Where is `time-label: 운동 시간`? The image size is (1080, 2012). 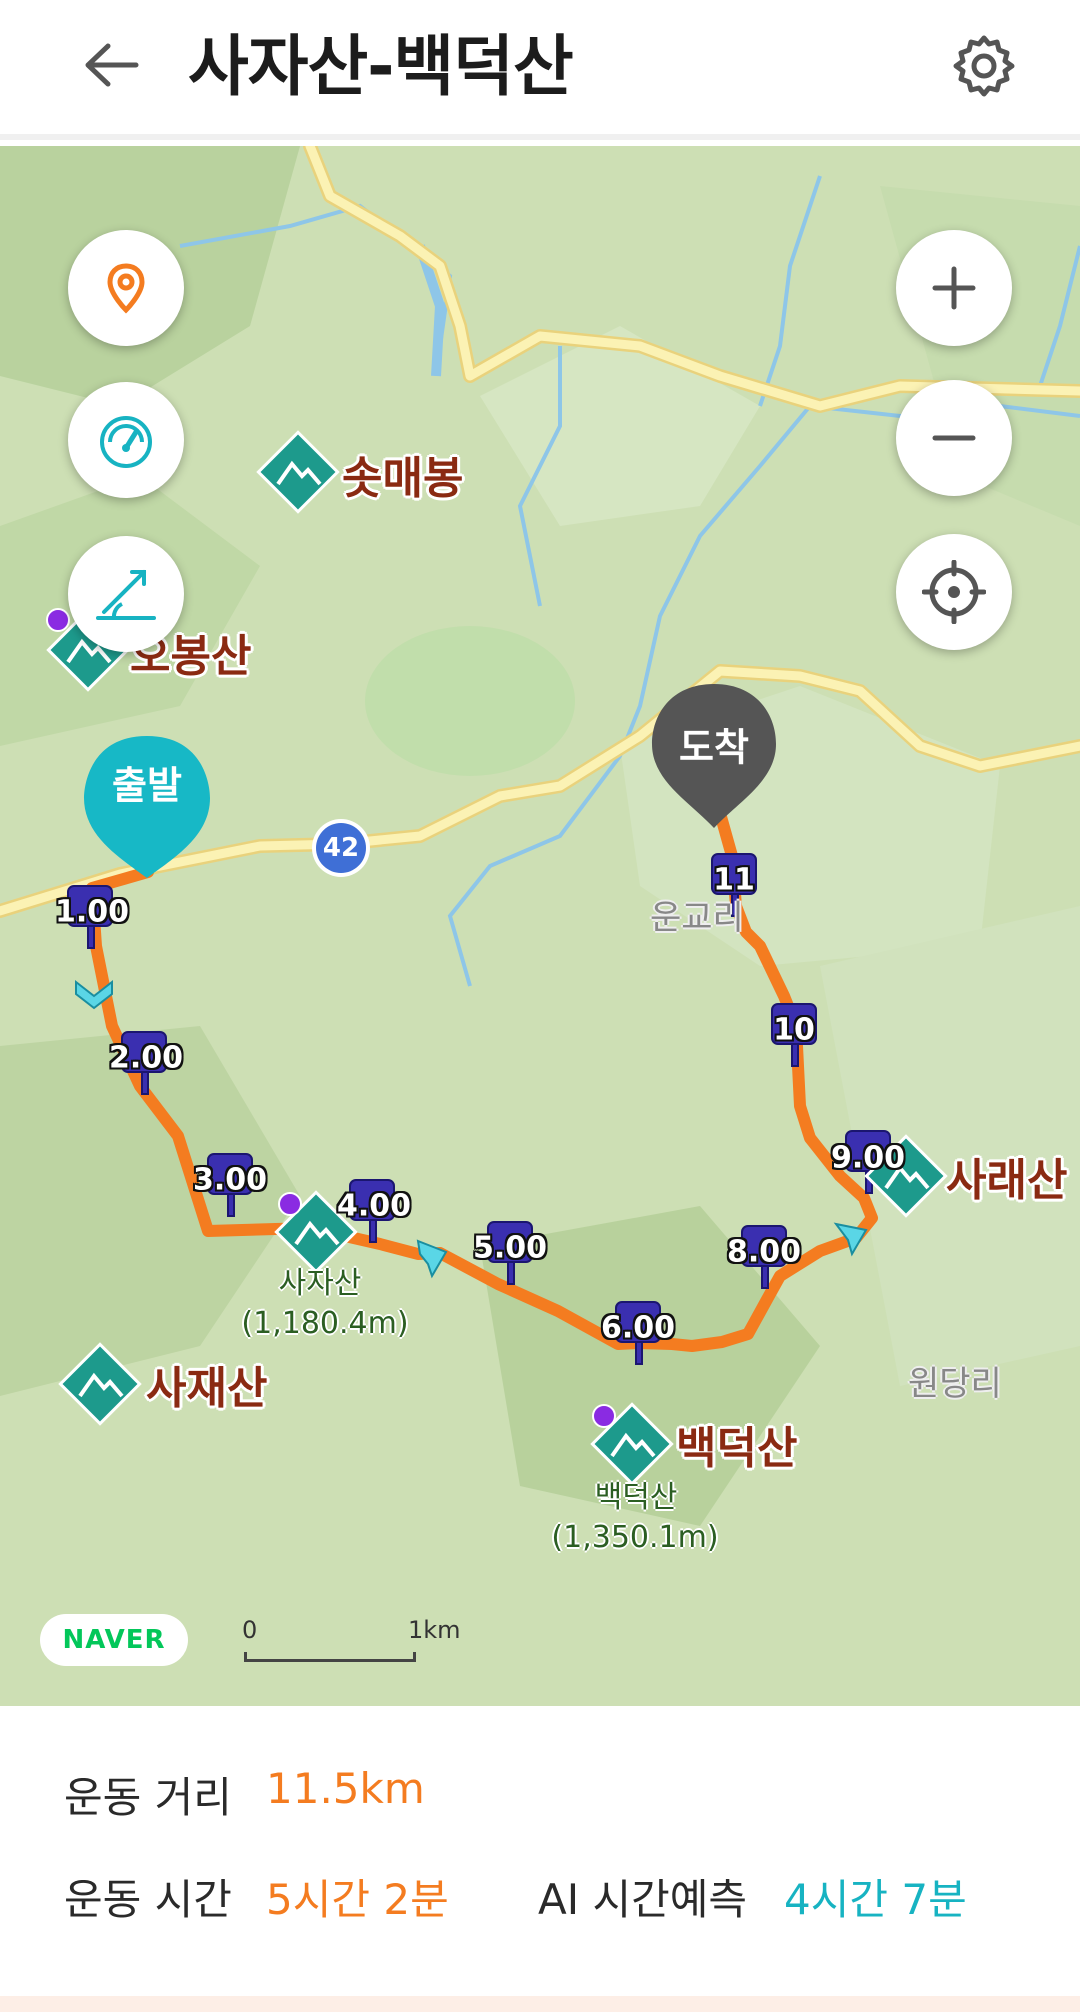 time-label: 운동 시간 is located at coordinates (148, 1899).